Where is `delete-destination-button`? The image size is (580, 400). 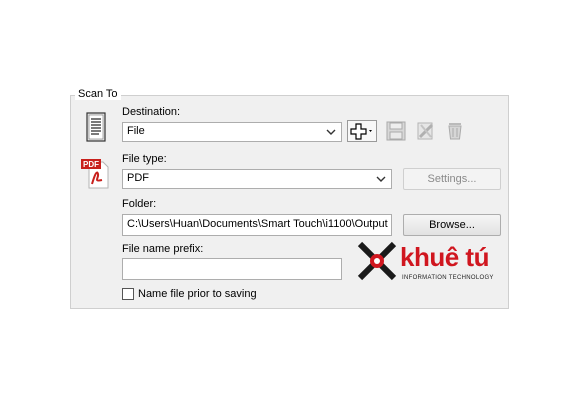 delete-destination-button is located at coordinates (455, 131).